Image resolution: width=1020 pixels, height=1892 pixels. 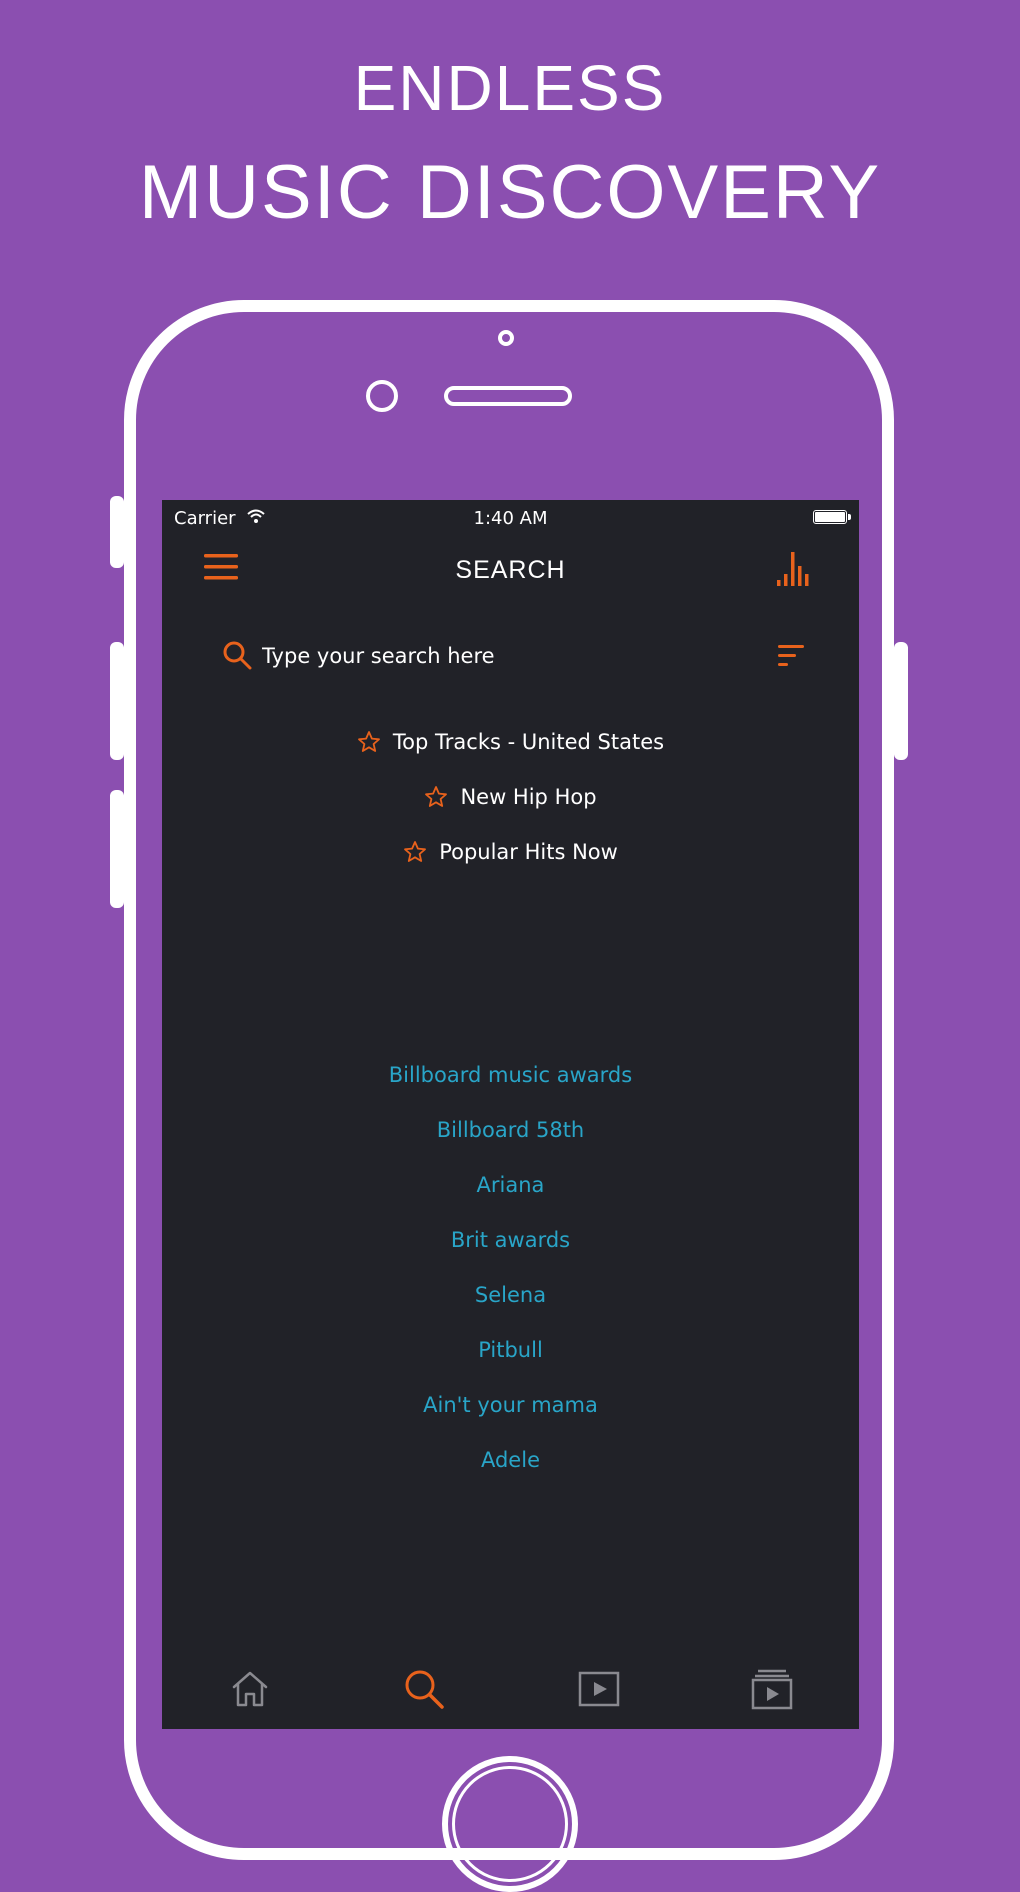 I want to click on trending-search-link: Billboard music awards, so click(x=510, y=1075).